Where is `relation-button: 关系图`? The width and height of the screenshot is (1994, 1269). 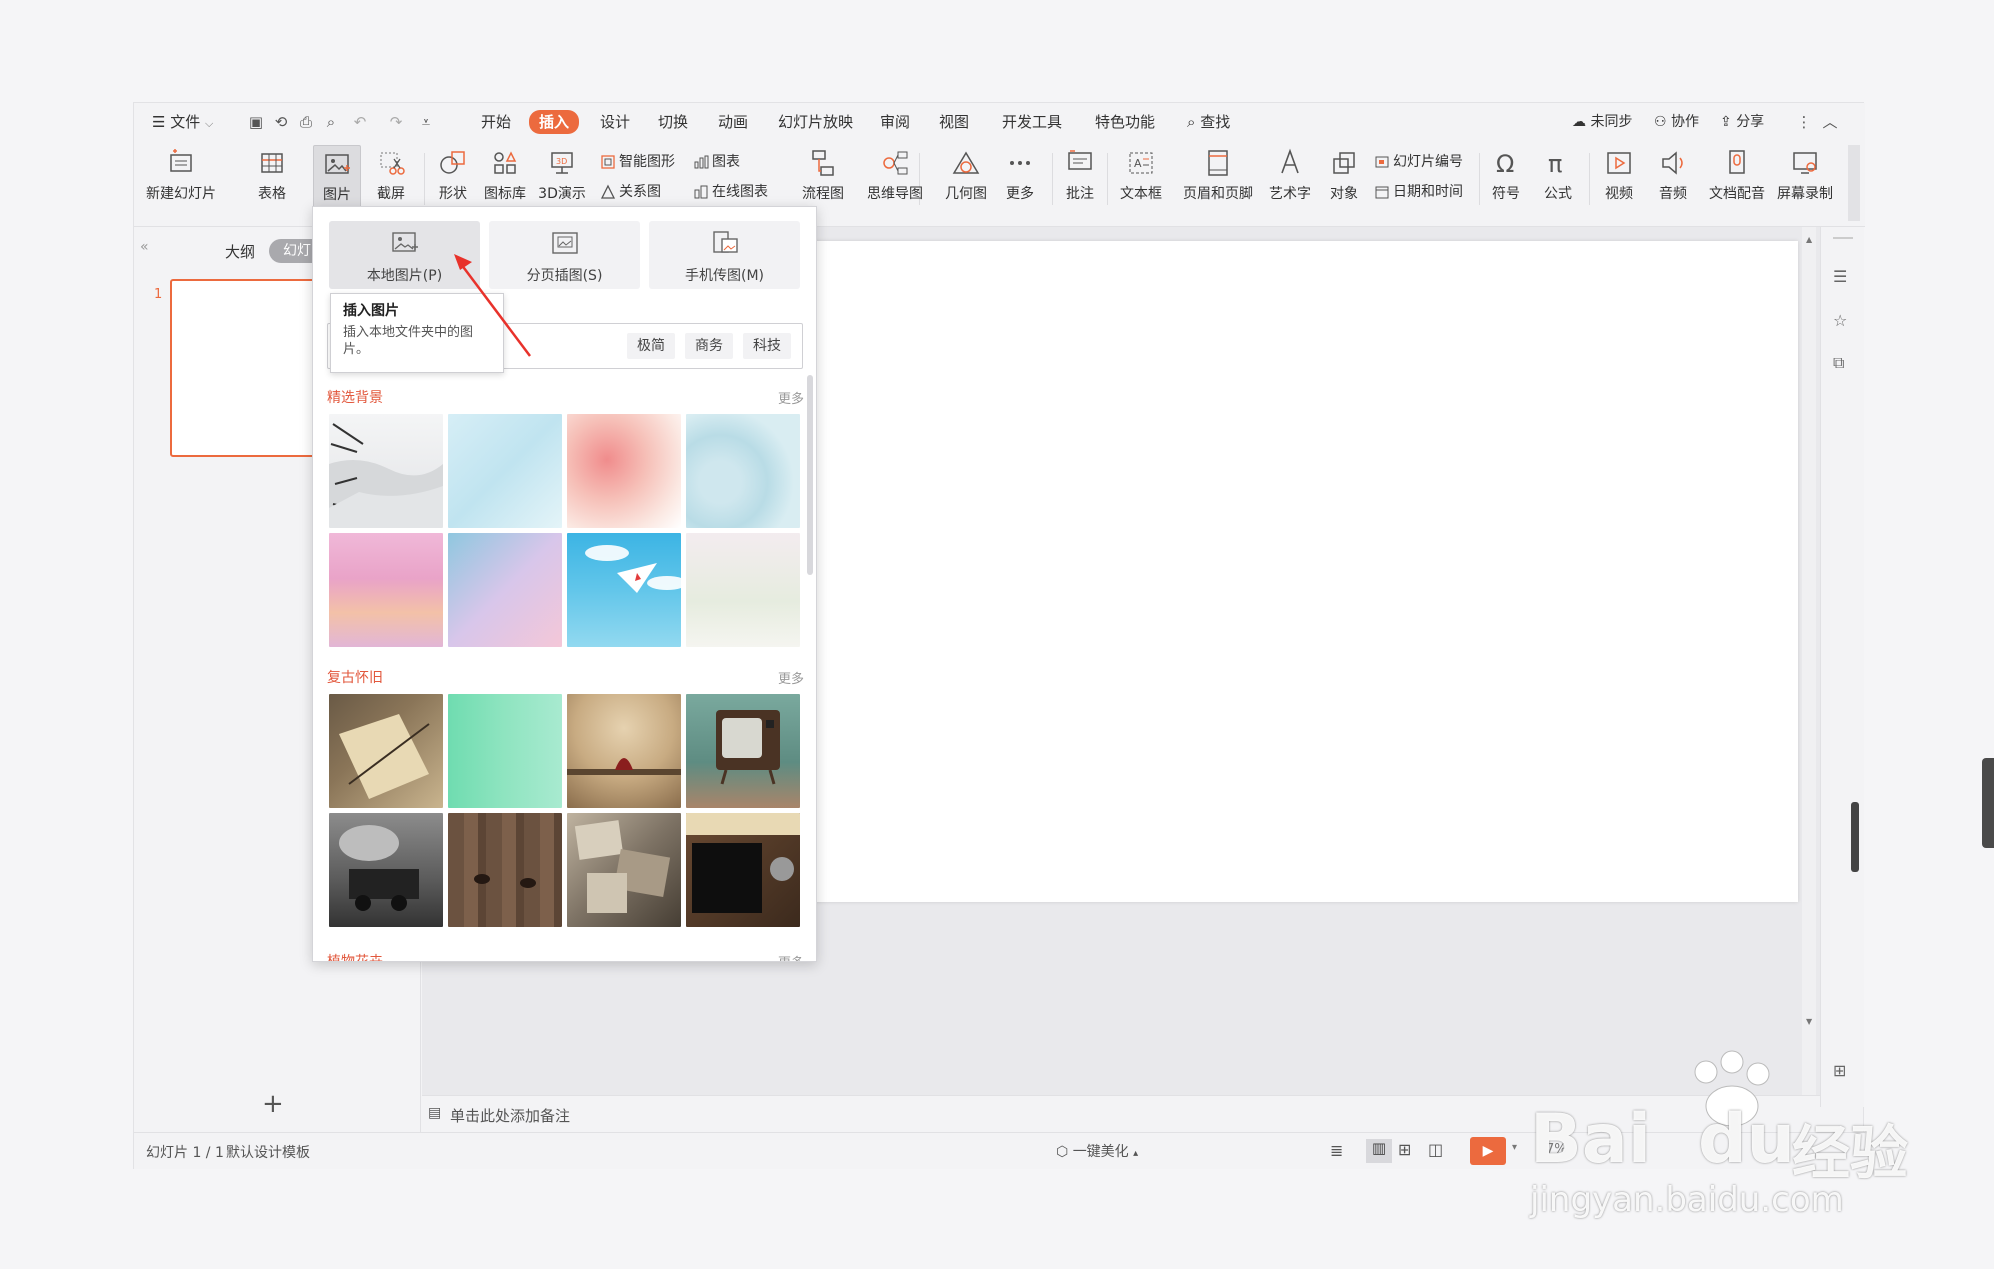 relation-button: 关系图 is located at coordinates (630, 192).